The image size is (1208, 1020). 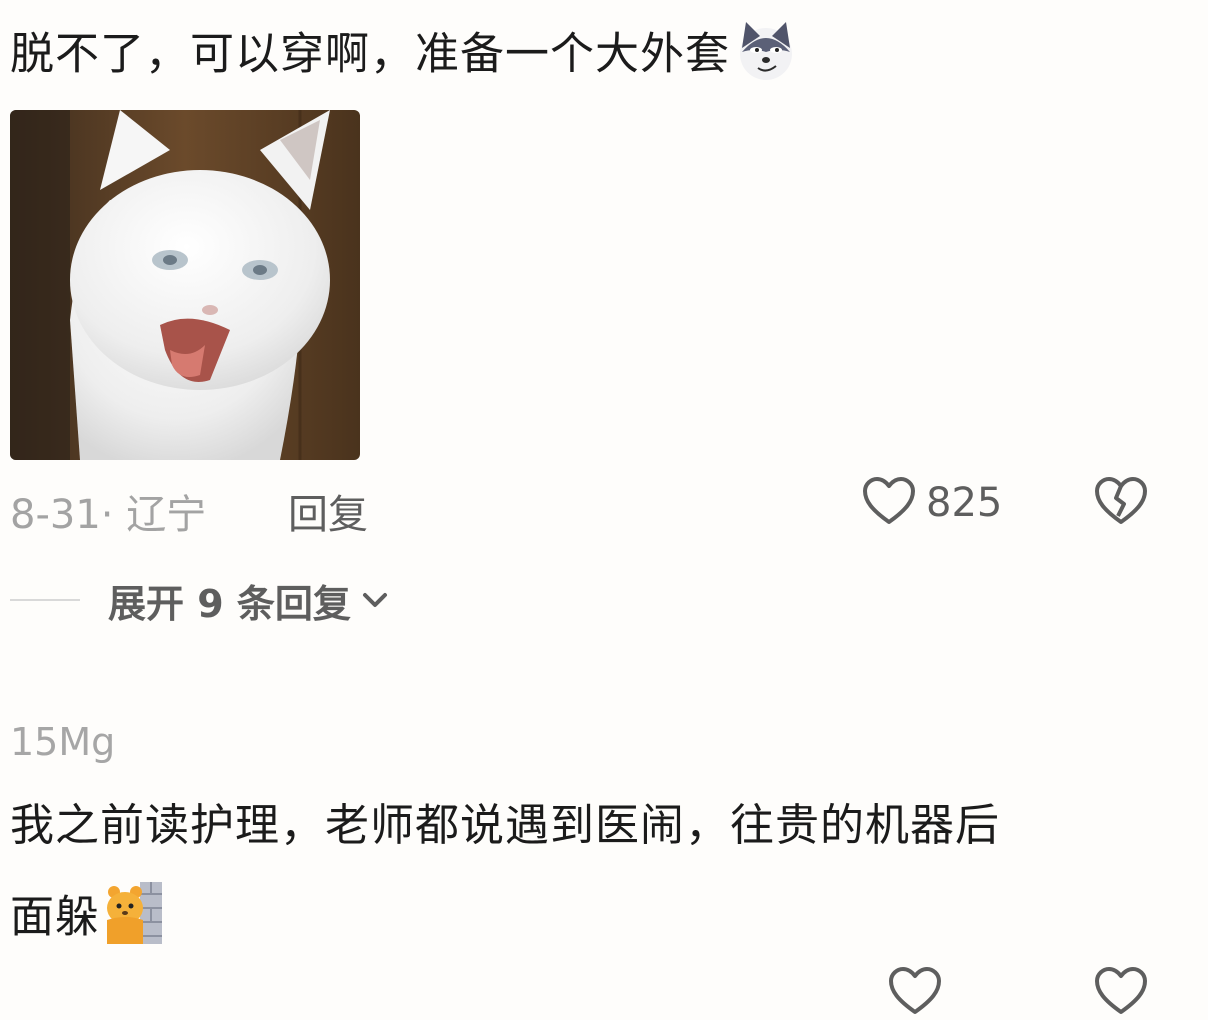 What do you see at coordinates (375, 600) in the screenshot?
I see `chevron-down-icon` at bounding box center [375, 600].